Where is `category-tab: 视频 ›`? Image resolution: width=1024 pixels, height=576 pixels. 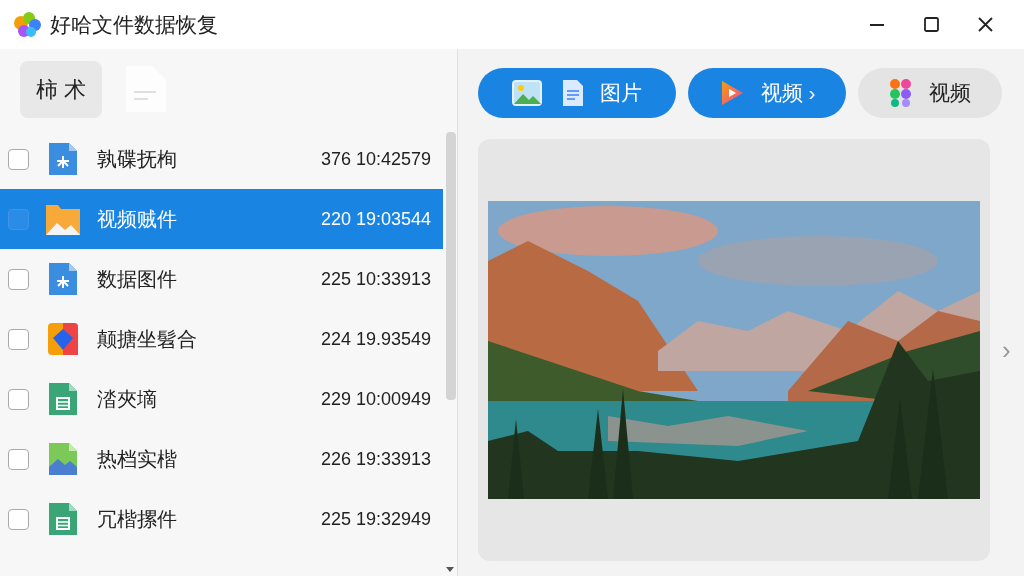
category-tab: 视频 › is located at coordinates (767, 93).